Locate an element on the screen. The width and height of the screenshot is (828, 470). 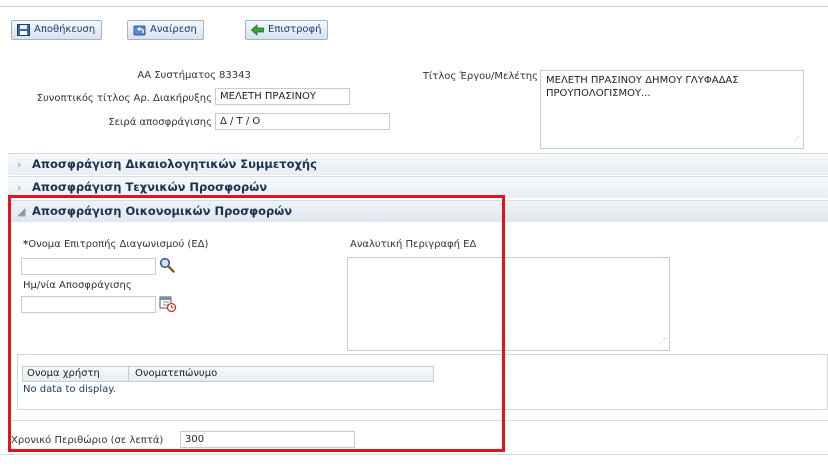
short-title-field: ΜΕΛΕΤΗ ΠΡΑΣΙΝΟΥ is located at coordinates (282, 96).